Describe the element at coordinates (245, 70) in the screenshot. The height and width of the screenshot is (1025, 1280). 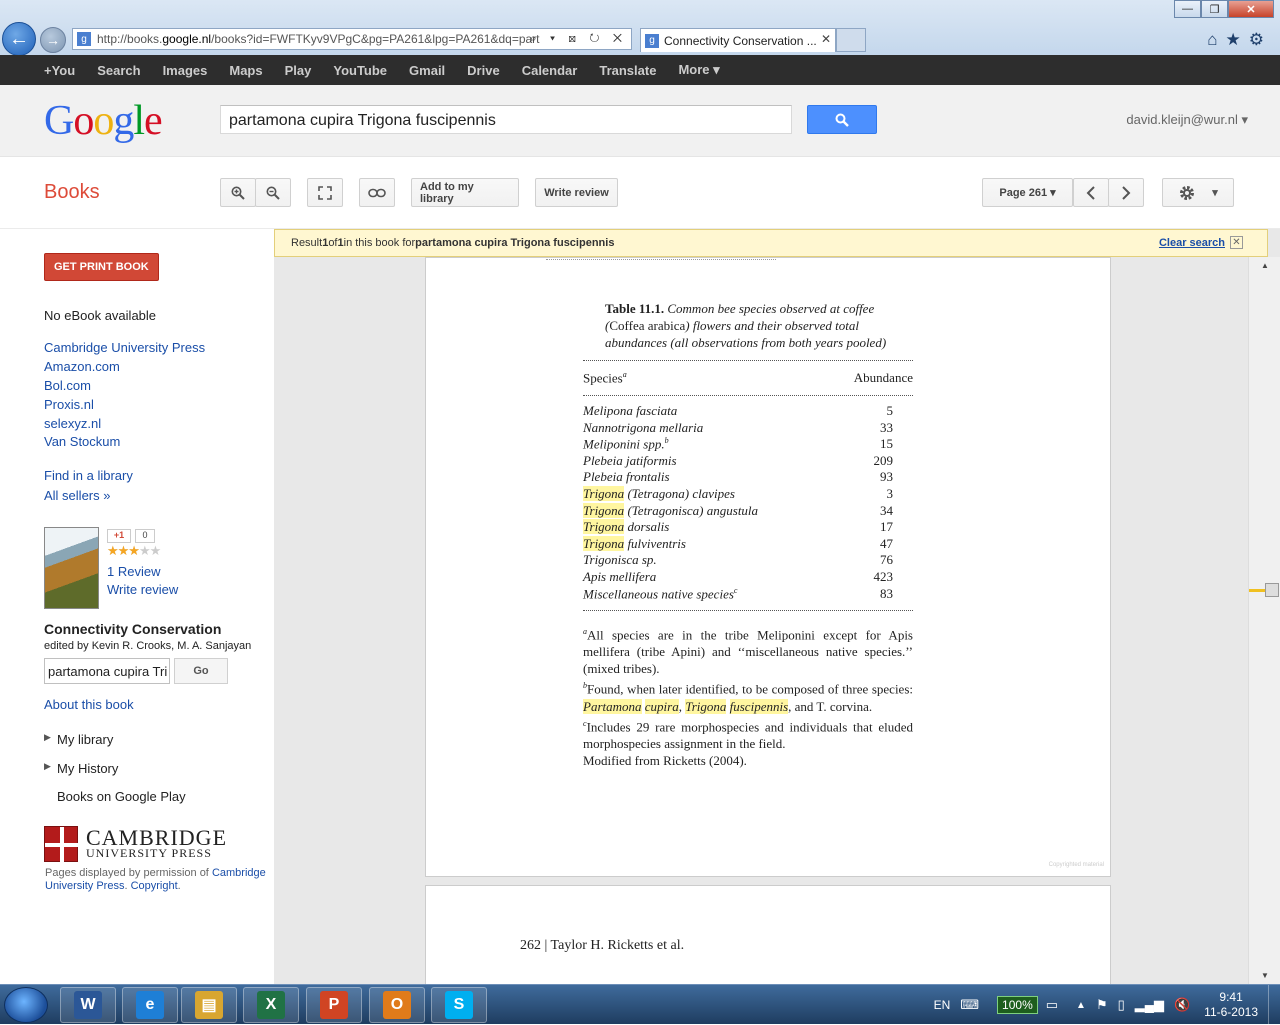
I see `gbar-item-maps: Maps` at that location.